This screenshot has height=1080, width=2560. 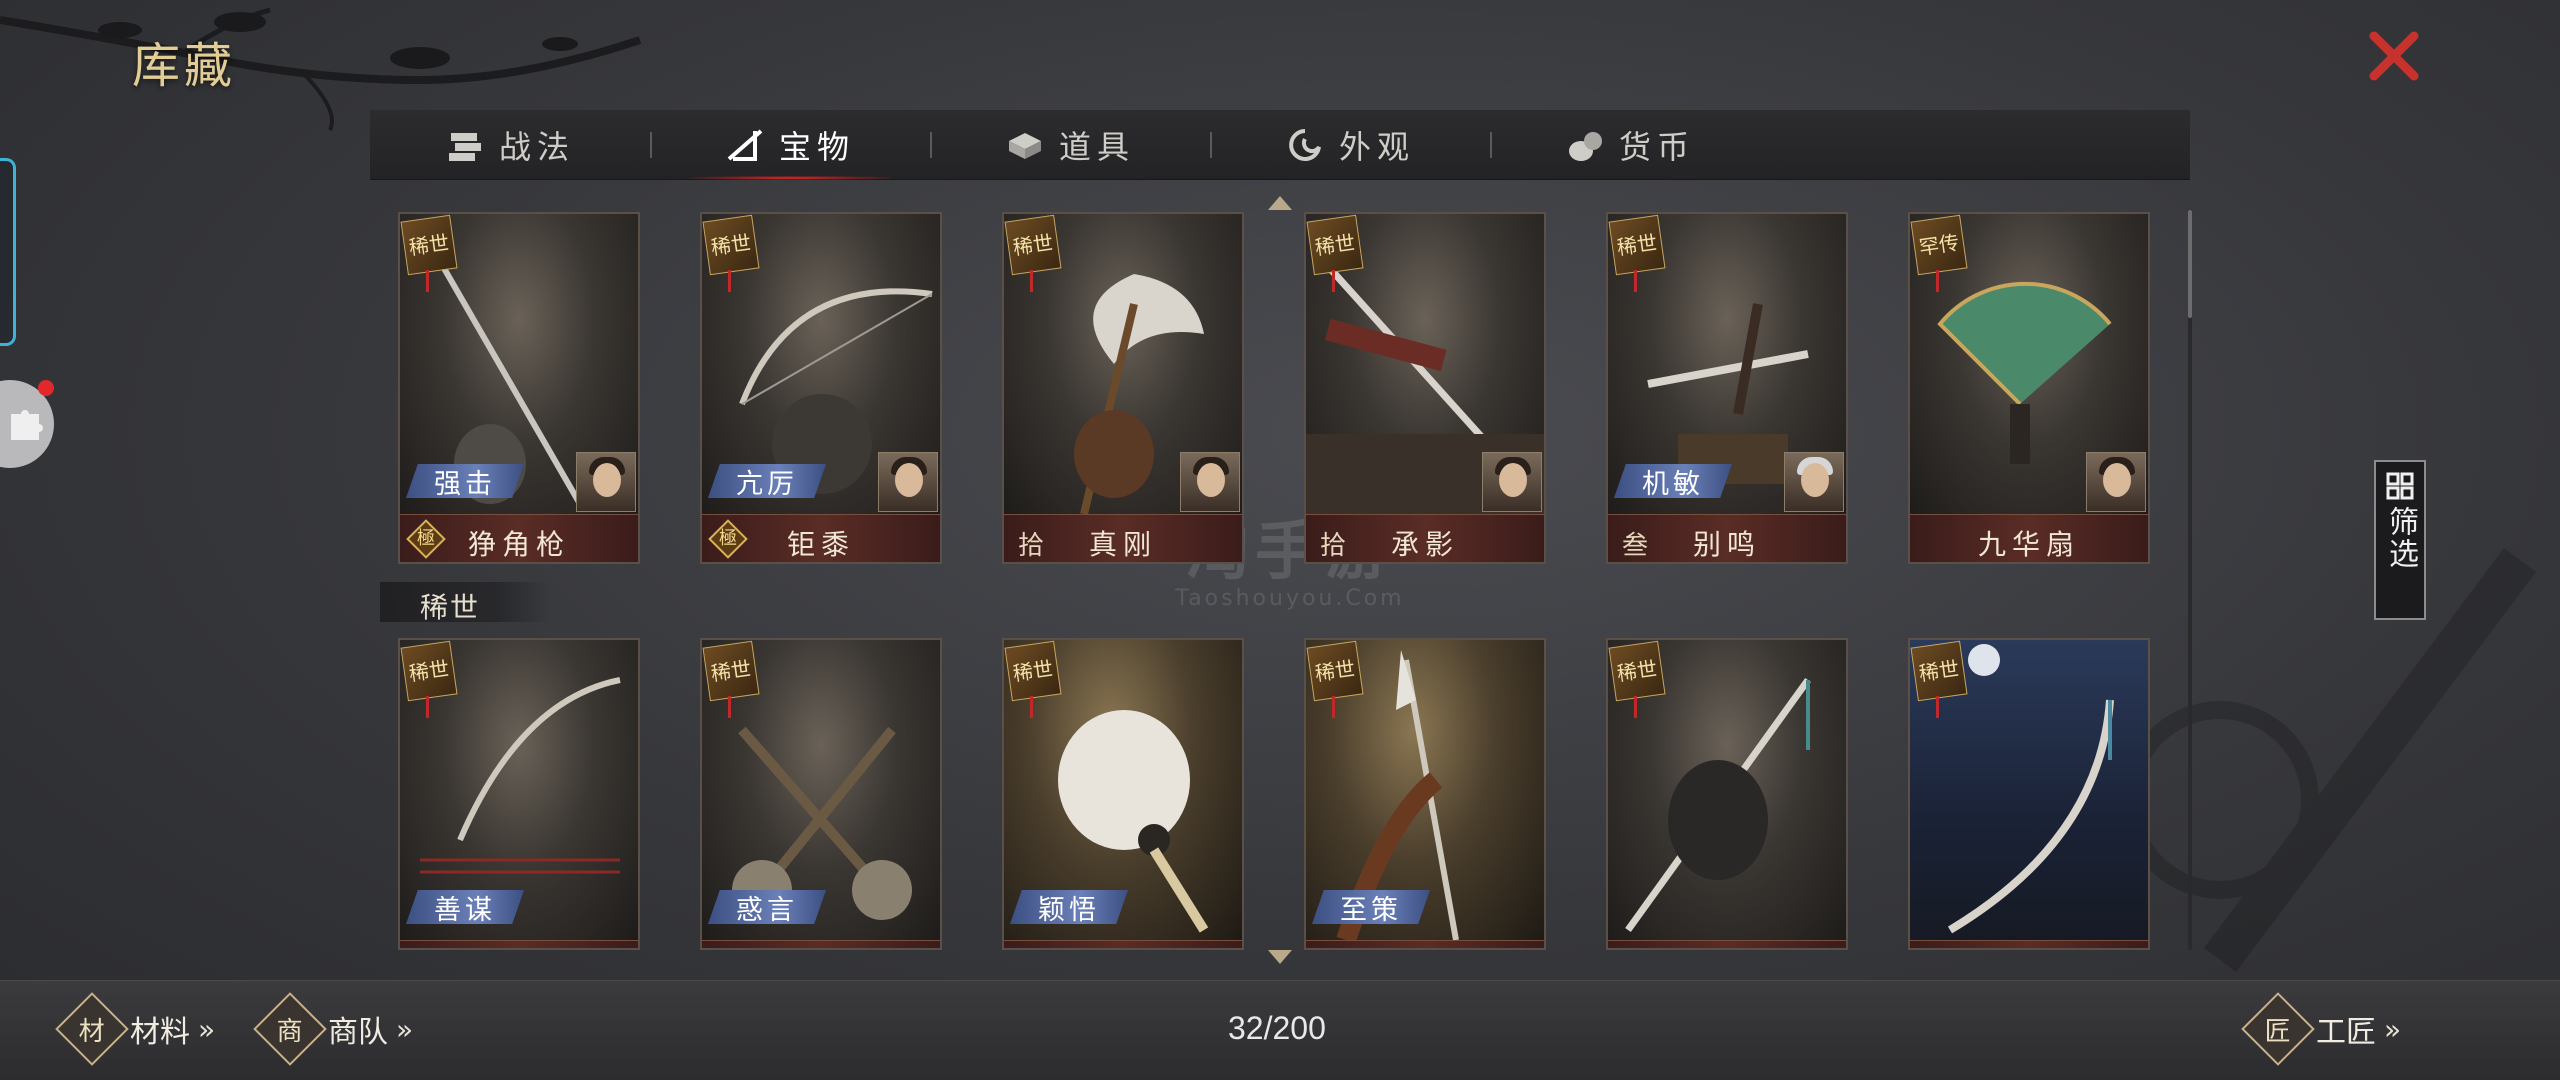 What do you see at coordinates (2190, 264) in the screenshot?
I see `scrollbar-thumb` at bounding box center [2190, 264].